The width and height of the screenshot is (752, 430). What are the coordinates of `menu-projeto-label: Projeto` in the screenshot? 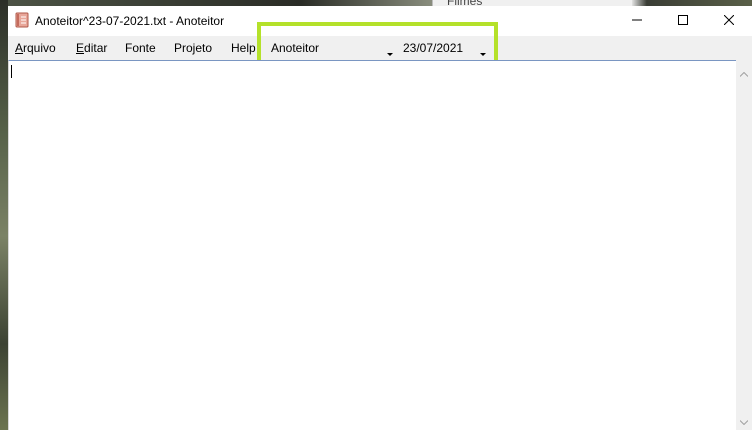 It's located at (193, 48).